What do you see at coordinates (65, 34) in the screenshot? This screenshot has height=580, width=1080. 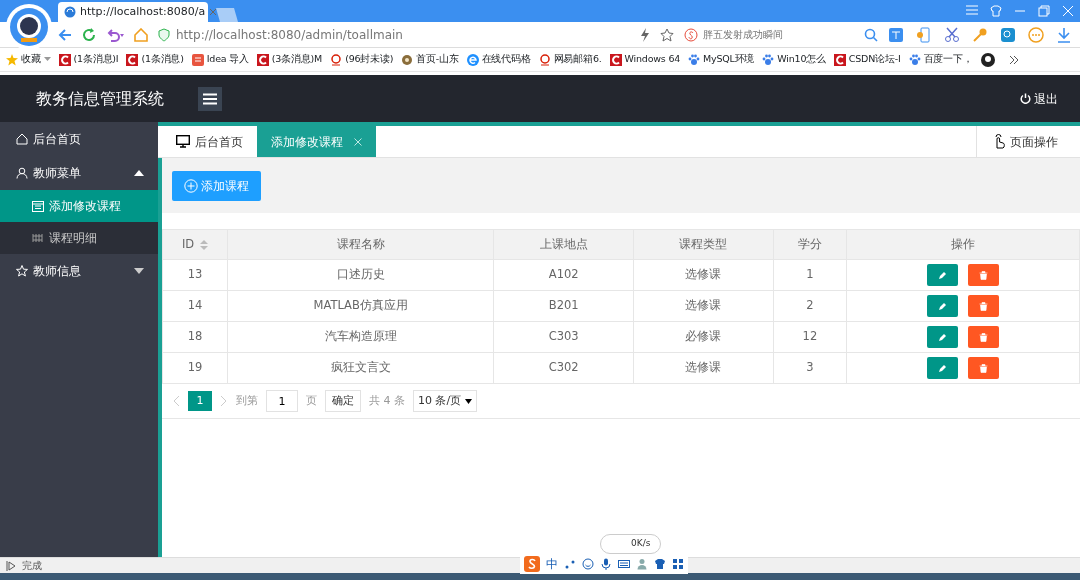 I see `back-icon` at bounding box center [65, 34].